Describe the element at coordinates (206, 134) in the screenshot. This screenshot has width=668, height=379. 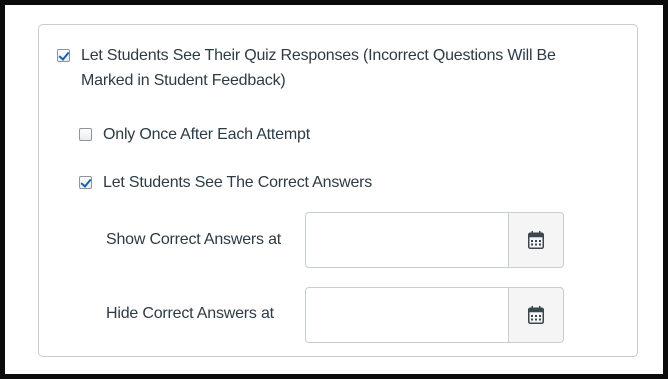
I see `only-once-label: Only Once After Each Attempt` at that location.